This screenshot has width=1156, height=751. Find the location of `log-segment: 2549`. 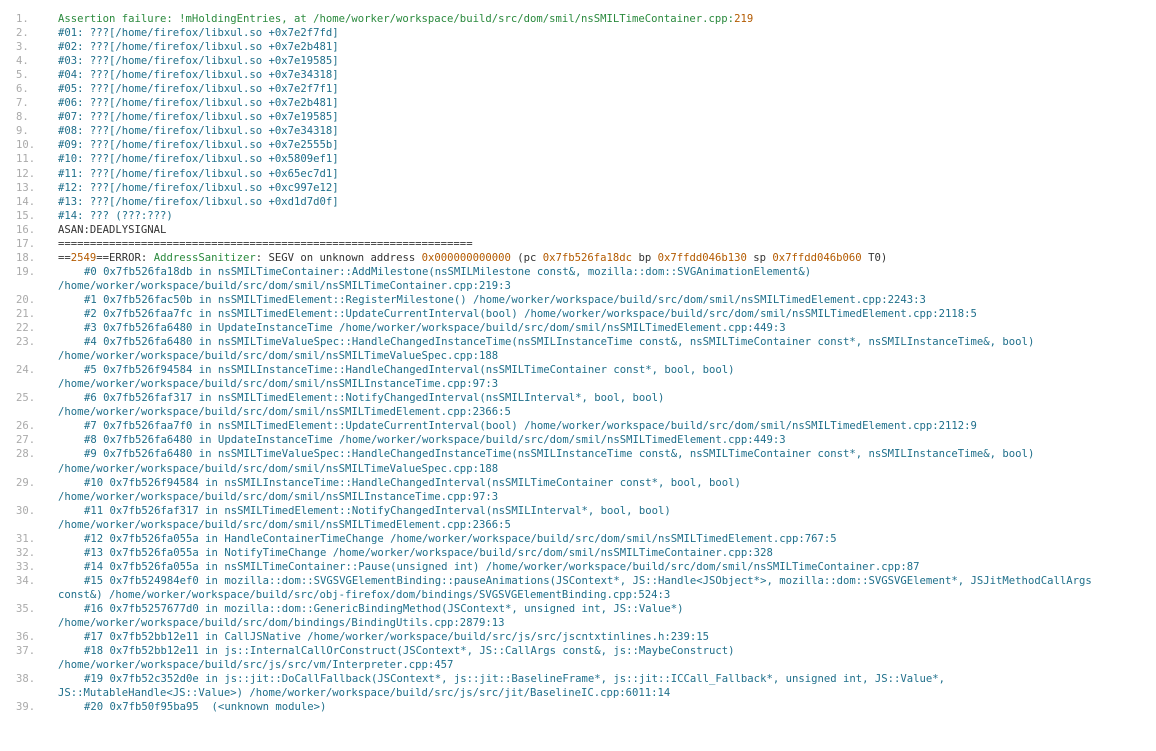

log-segment: 2549 is located at coordinates (83, 257).